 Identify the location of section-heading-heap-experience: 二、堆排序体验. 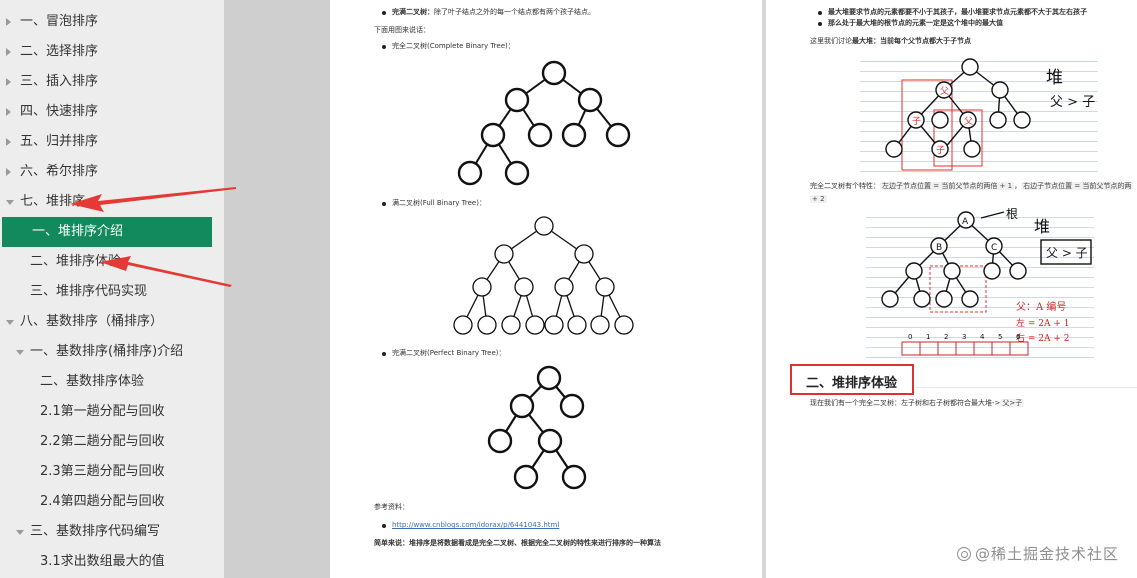
(852, 379).